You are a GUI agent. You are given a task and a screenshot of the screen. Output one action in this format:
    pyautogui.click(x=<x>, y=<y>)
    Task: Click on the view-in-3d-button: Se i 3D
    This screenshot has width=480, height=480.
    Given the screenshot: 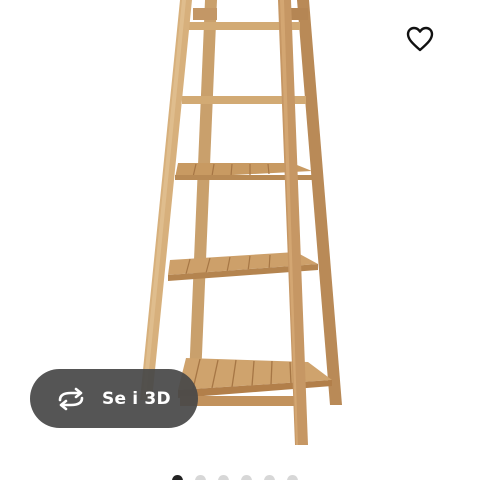 What is the action you would take?
    pyautogui.click(x=114, y=398)
    